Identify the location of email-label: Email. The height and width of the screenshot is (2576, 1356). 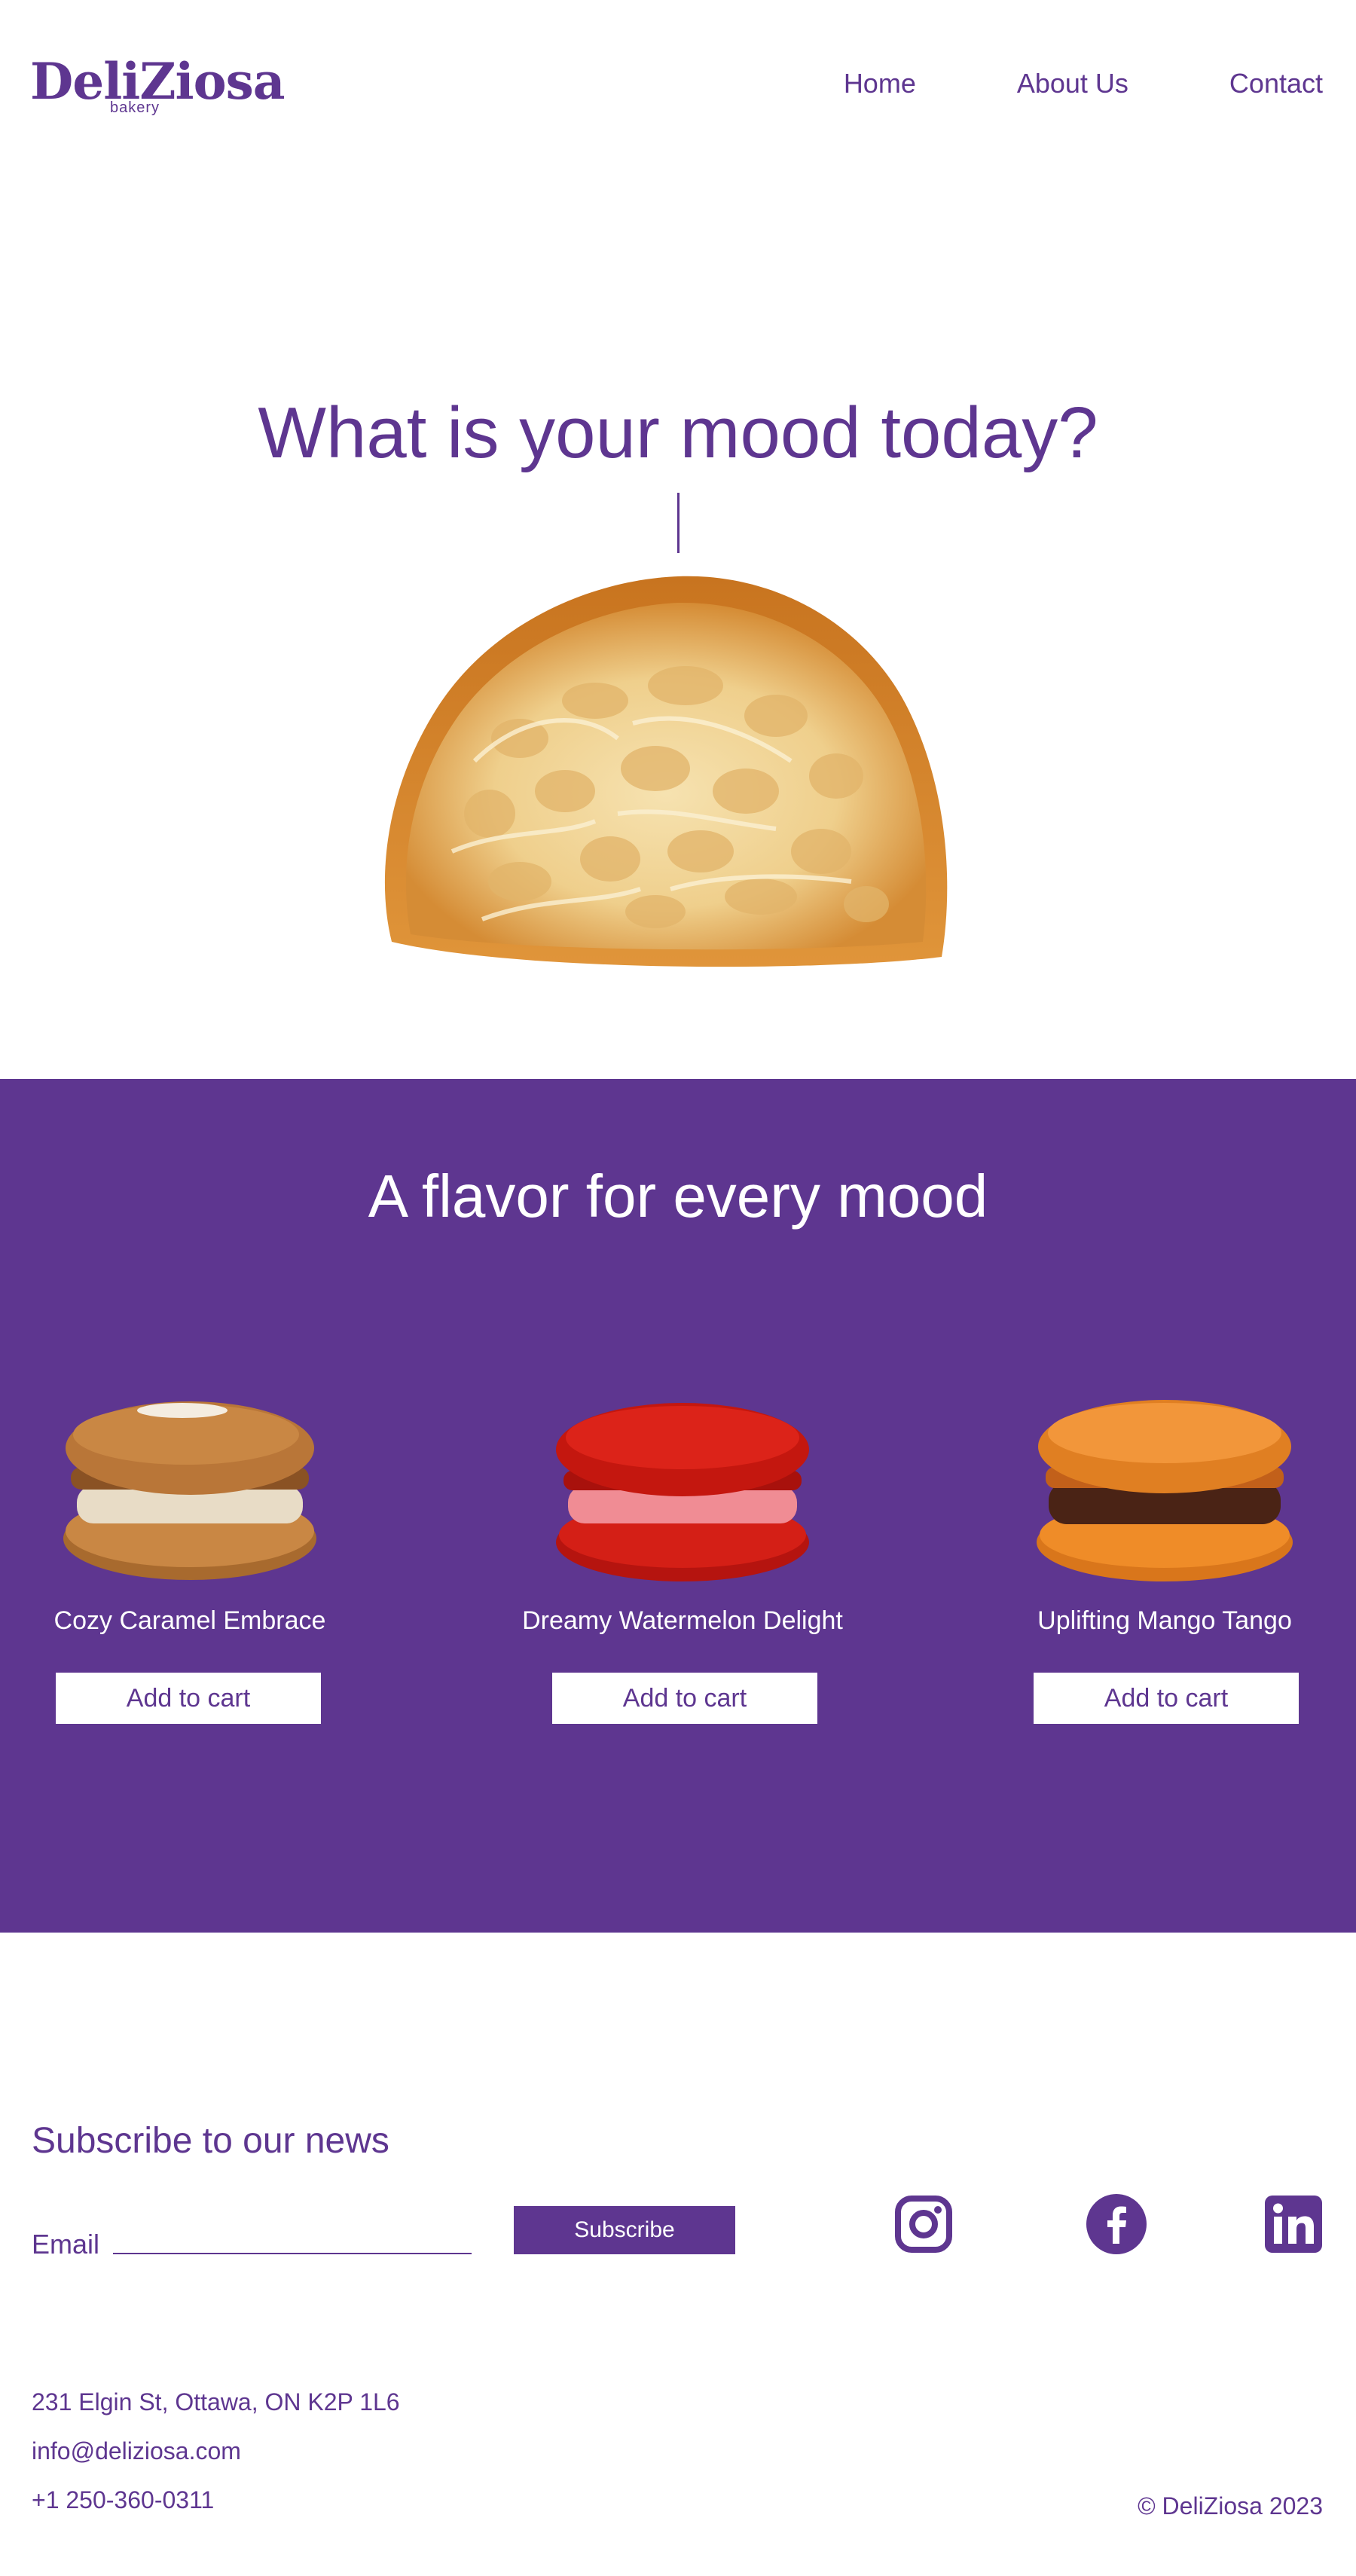
(66, 2244).